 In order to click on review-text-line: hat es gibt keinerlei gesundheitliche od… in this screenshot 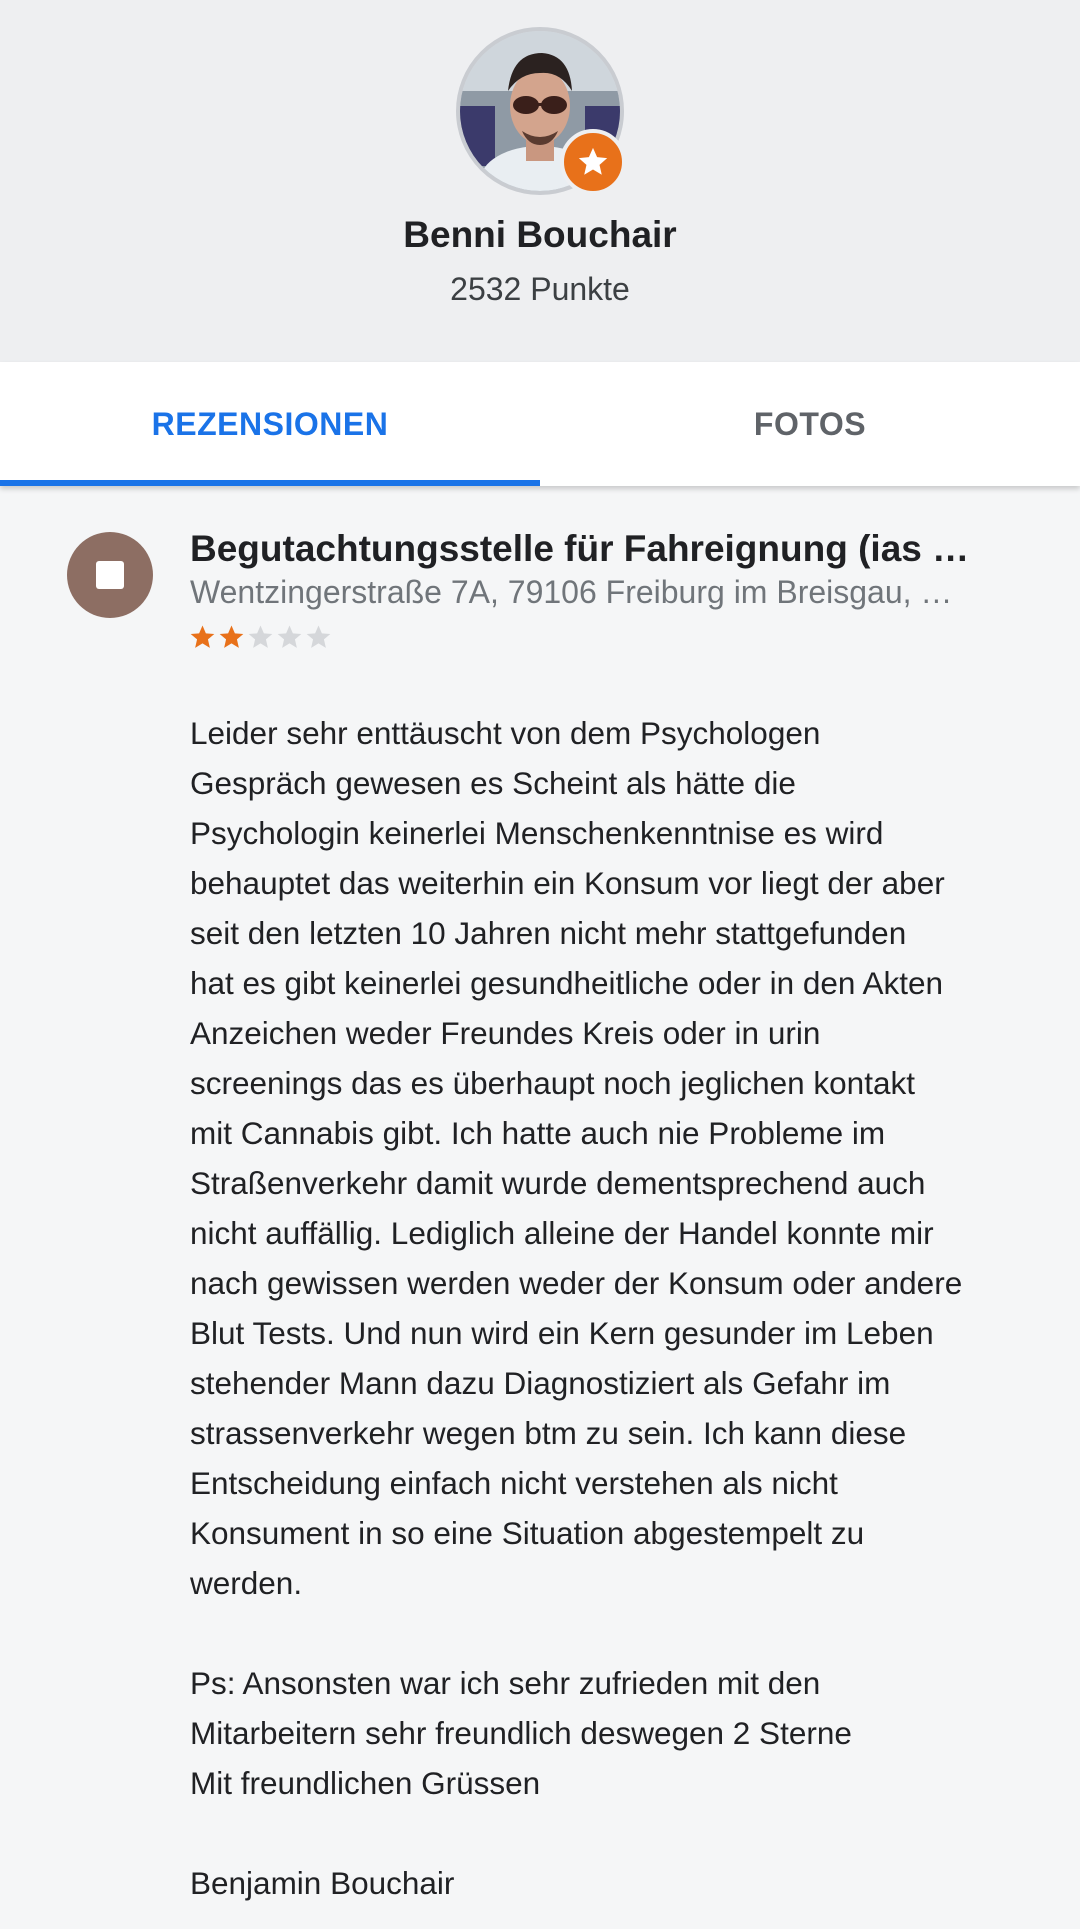, I will do `click(567, 983)`.